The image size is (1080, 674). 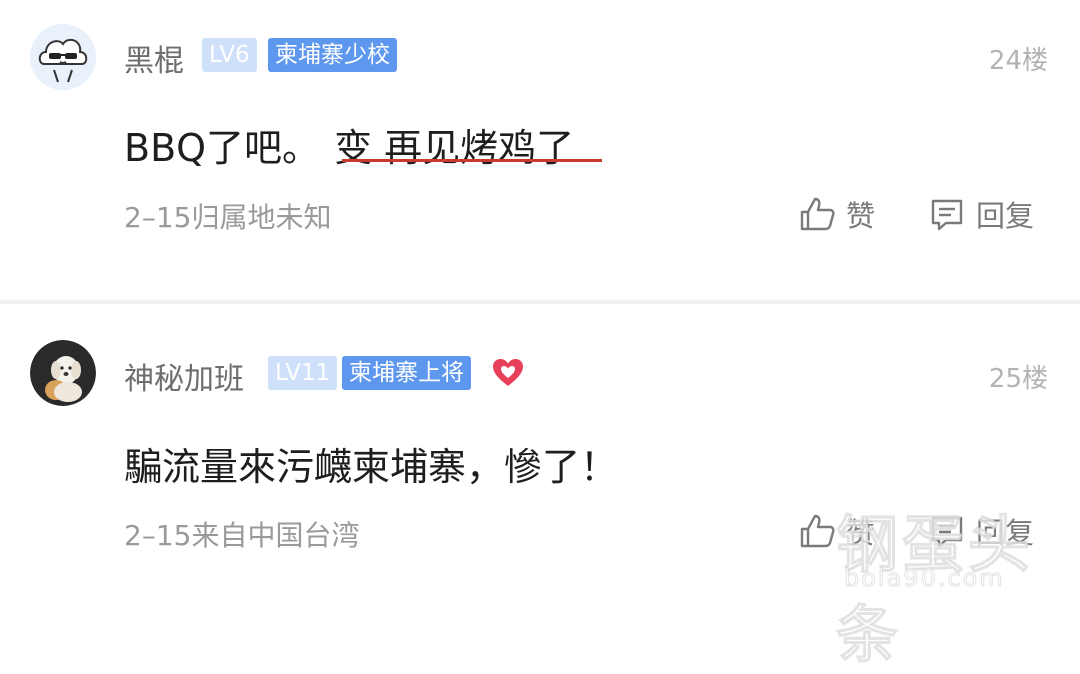 I want to click on watermark: 钢蛋头条 bola90.com, so click(x=914, y=583).